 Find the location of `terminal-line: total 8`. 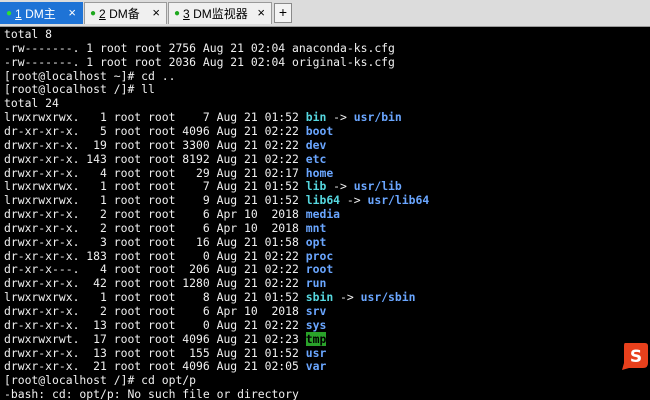

terminal-line: total 8 is located at coordinates (28, 34).